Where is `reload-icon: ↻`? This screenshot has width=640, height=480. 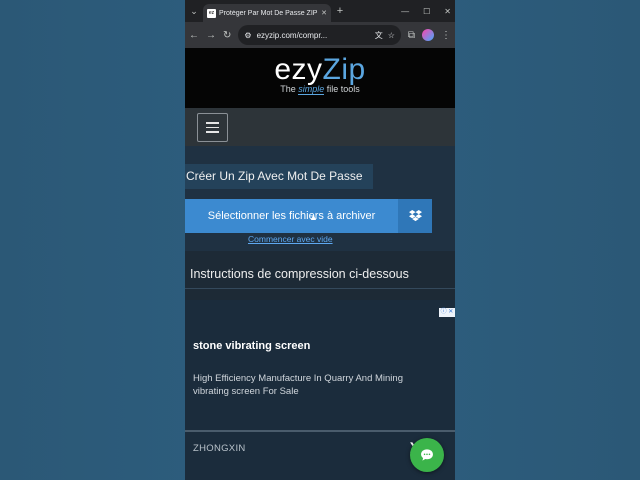 reload-icon: ↻ is located at coordinates (227, 35).